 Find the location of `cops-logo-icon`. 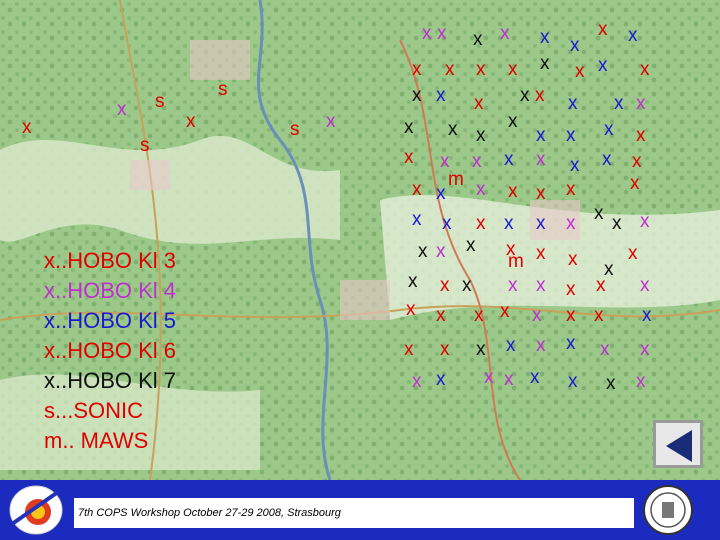

cops-logo-icon is located at coordinates (36, 510).